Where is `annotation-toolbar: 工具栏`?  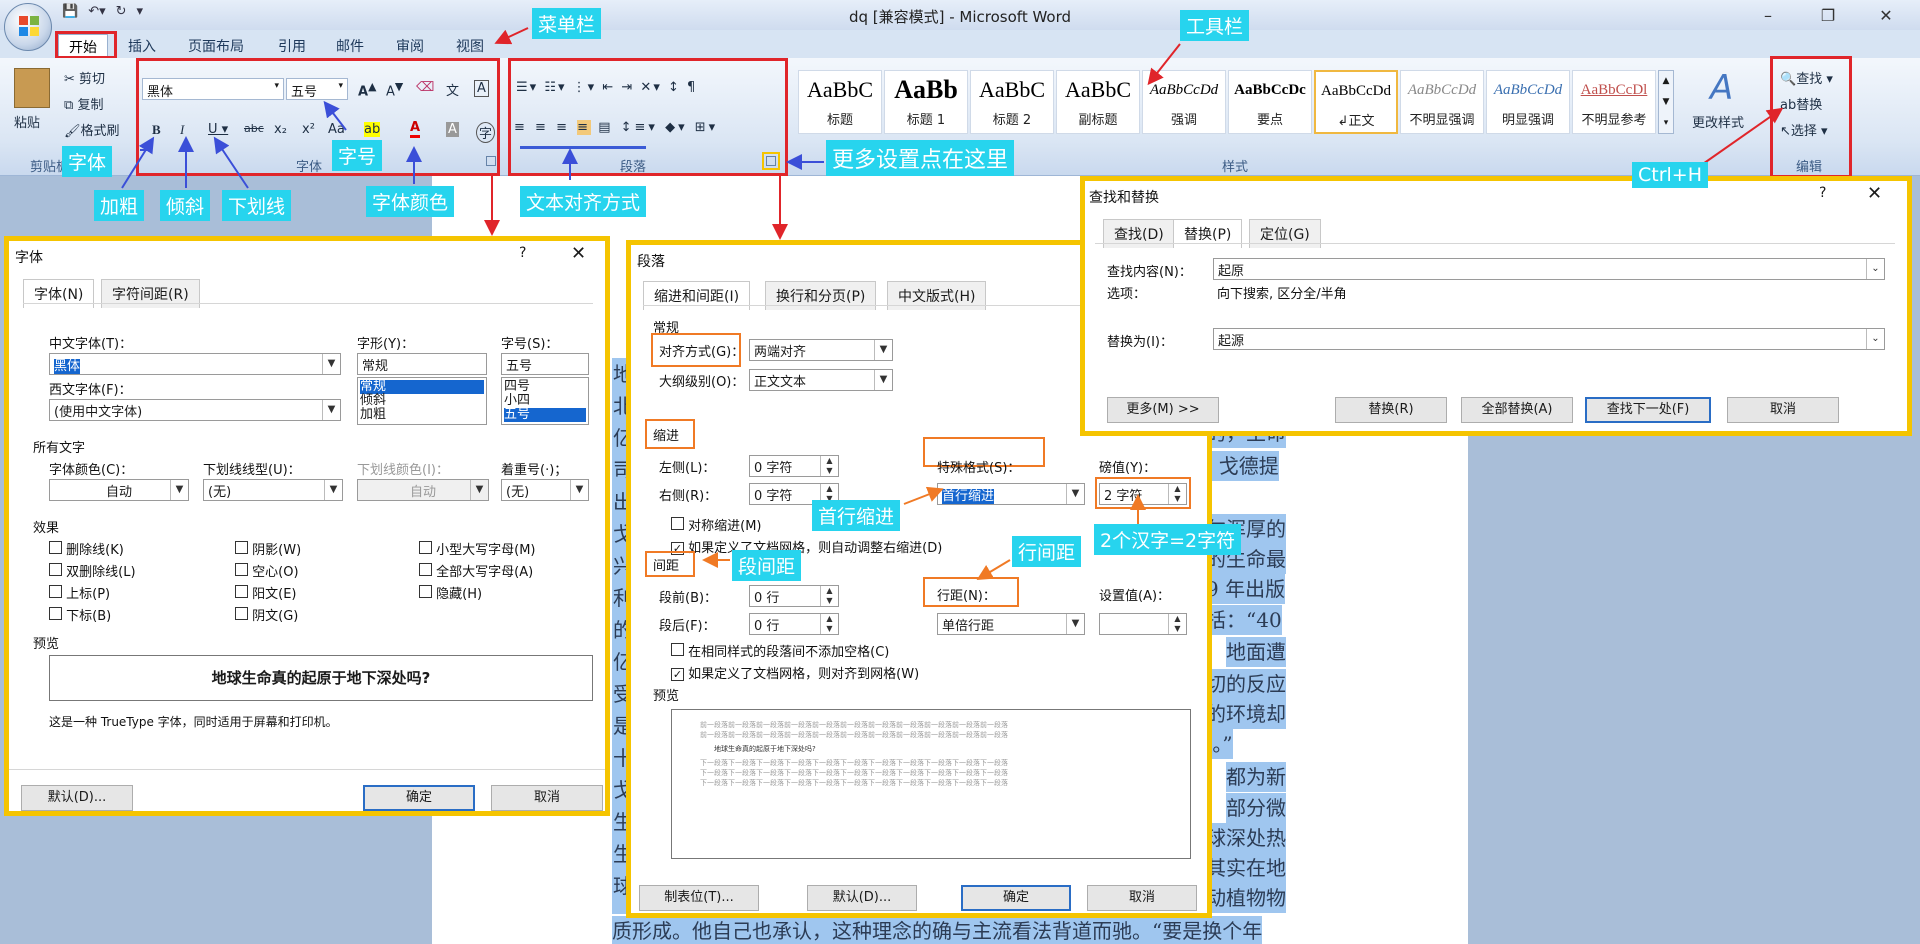 annotation-toolbar: 工具栏 is located at coordinates (1215, 25).